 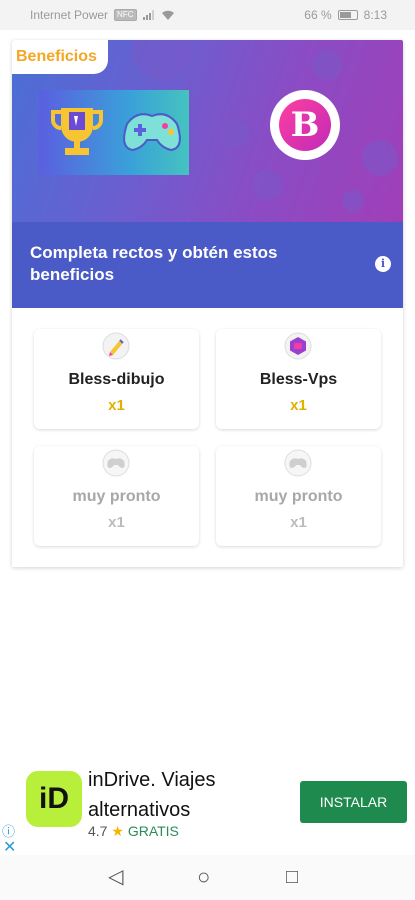 What do you see at coordinates (77, 131) in the screenshot?
I see `trophy-icon` at bounding box center [77, 131].